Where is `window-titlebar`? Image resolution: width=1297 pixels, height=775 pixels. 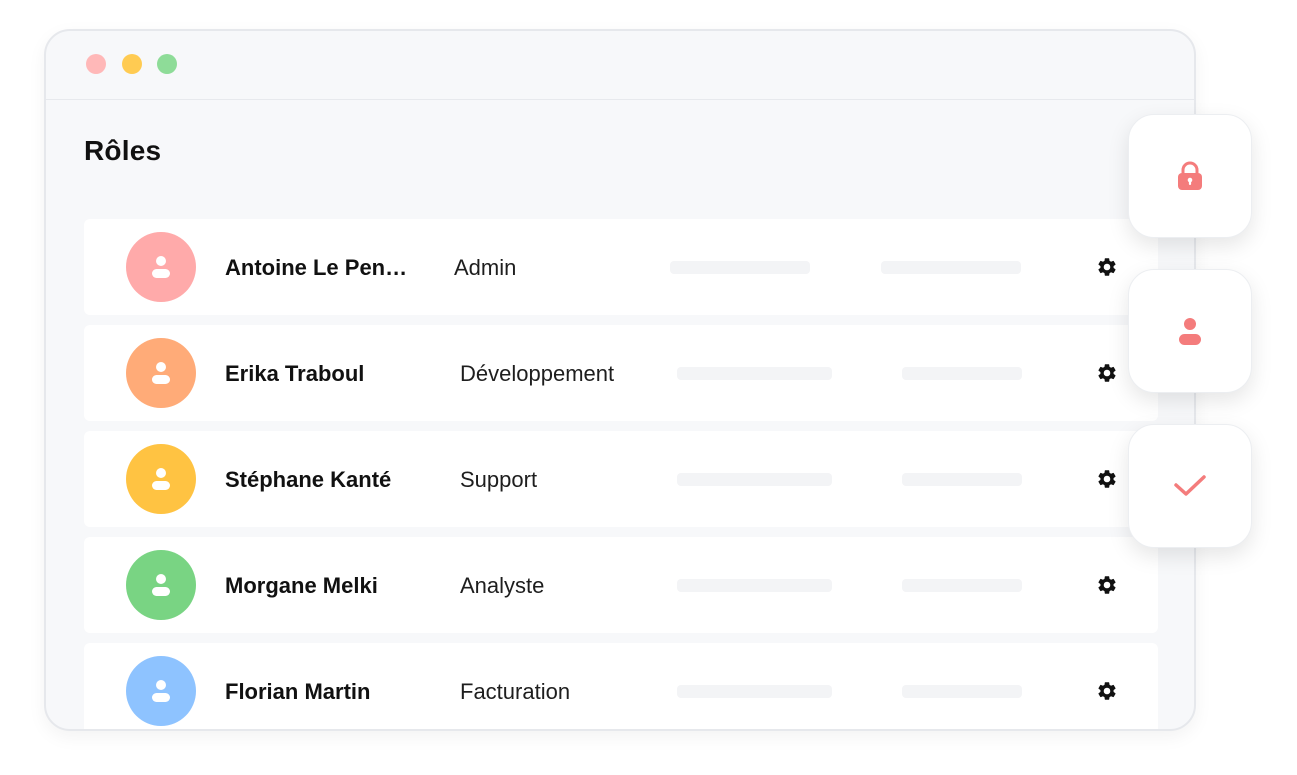 window-titlebar is located at coordinates (620, 65).